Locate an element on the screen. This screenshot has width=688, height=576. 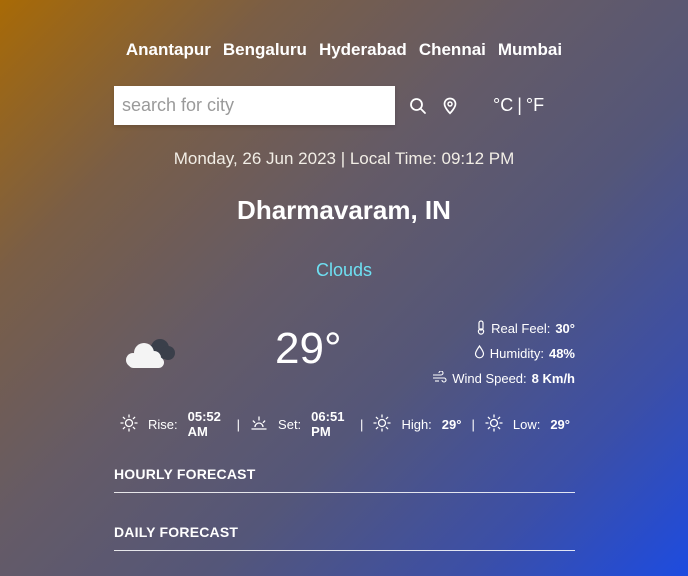
sunset-label: Set: is located at coordinates (290, 424).